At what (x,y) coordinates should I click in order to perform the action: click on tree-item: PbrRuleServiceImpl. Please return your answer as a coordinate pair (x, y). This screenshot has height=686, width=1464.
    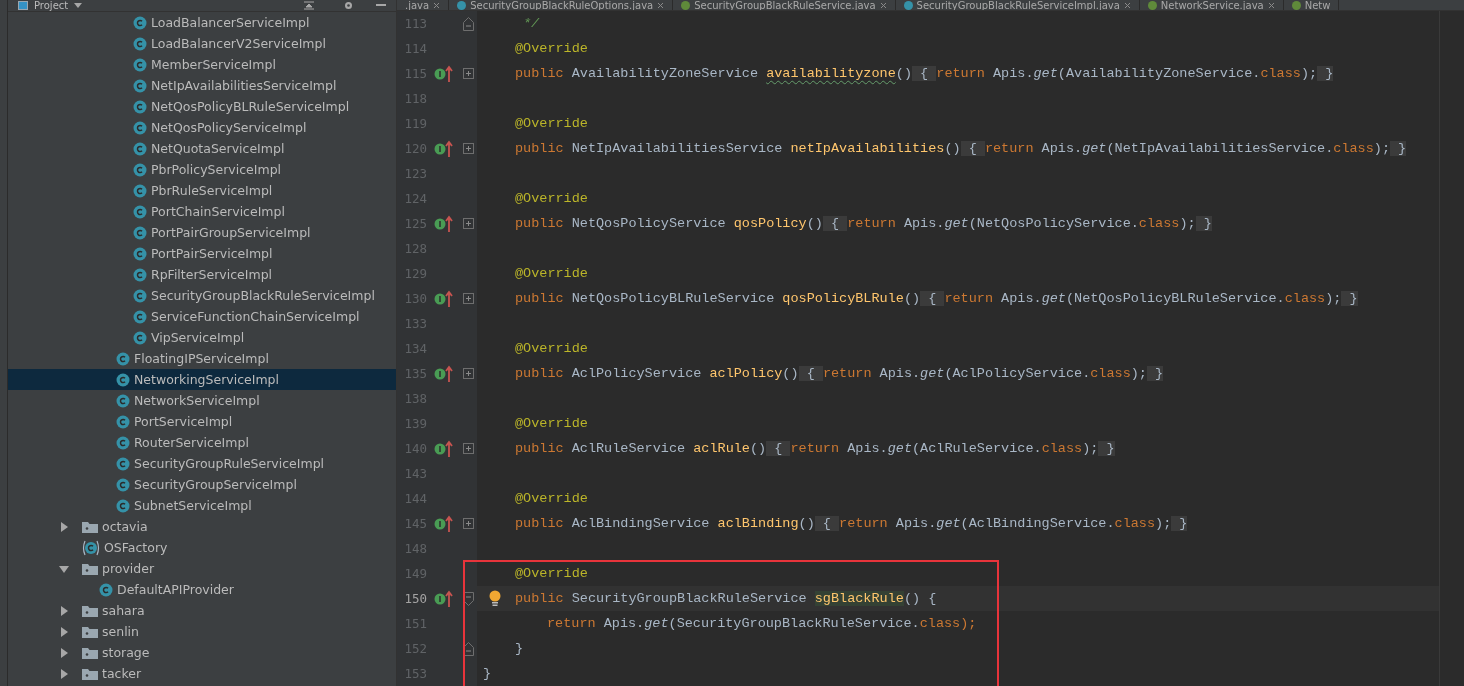
    Looking at the image, I should click on (202, 190).